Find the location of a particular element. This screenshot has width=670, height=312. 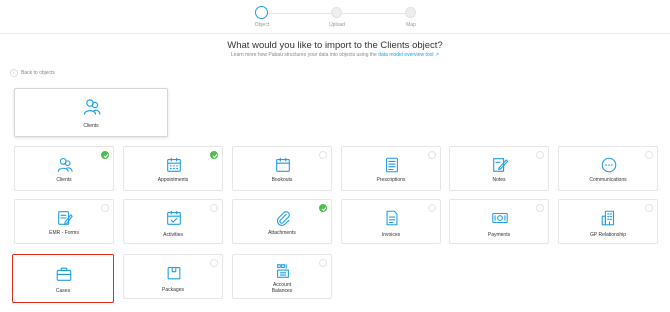

object-tile-label: Attachments is located at coordinates (282, 233).